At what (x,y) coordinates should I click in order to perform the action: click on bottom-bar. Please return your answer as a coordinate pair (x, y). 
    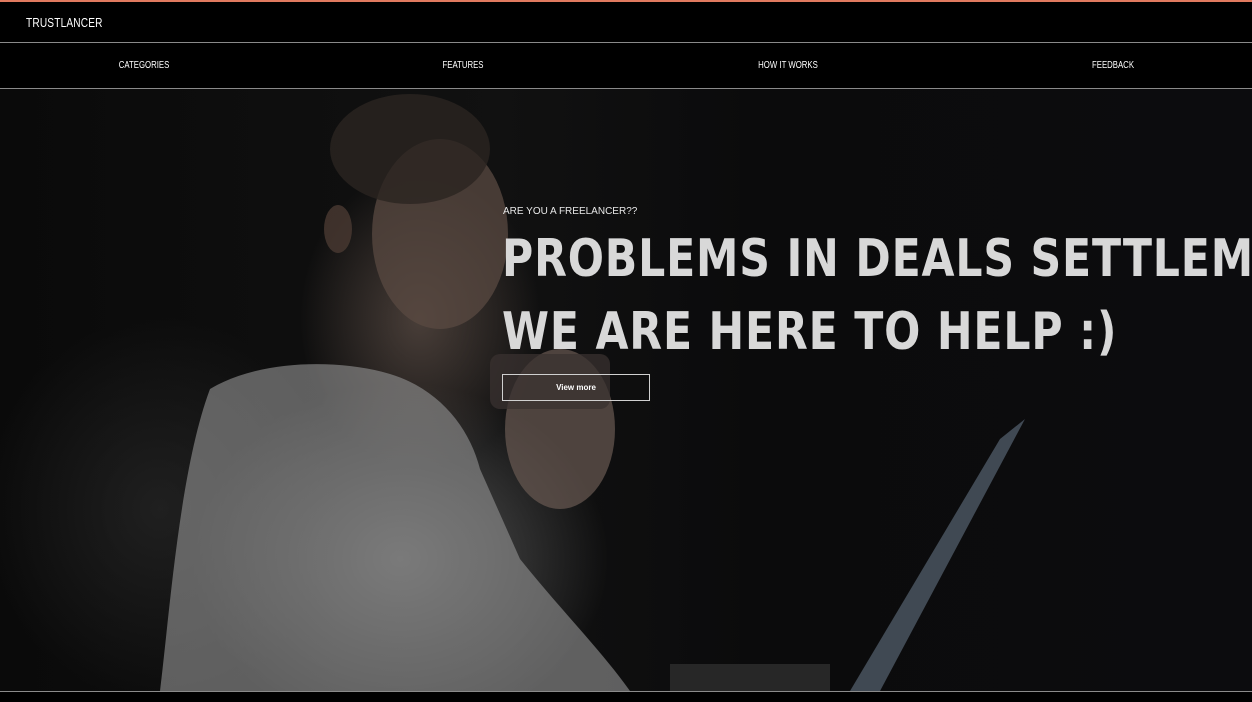
    Looking at the image, I should click on (626, 696).